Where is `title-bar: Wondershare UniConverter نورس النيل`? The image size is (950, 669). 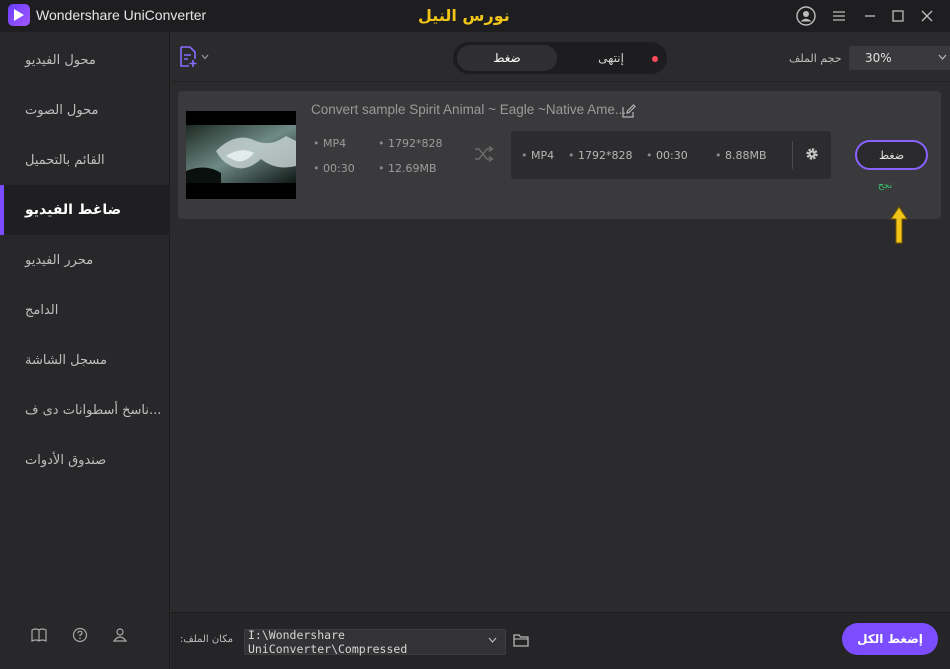 title-bar: Wondershare UniConverter نورس النيل is located at coordinates (475, 16).